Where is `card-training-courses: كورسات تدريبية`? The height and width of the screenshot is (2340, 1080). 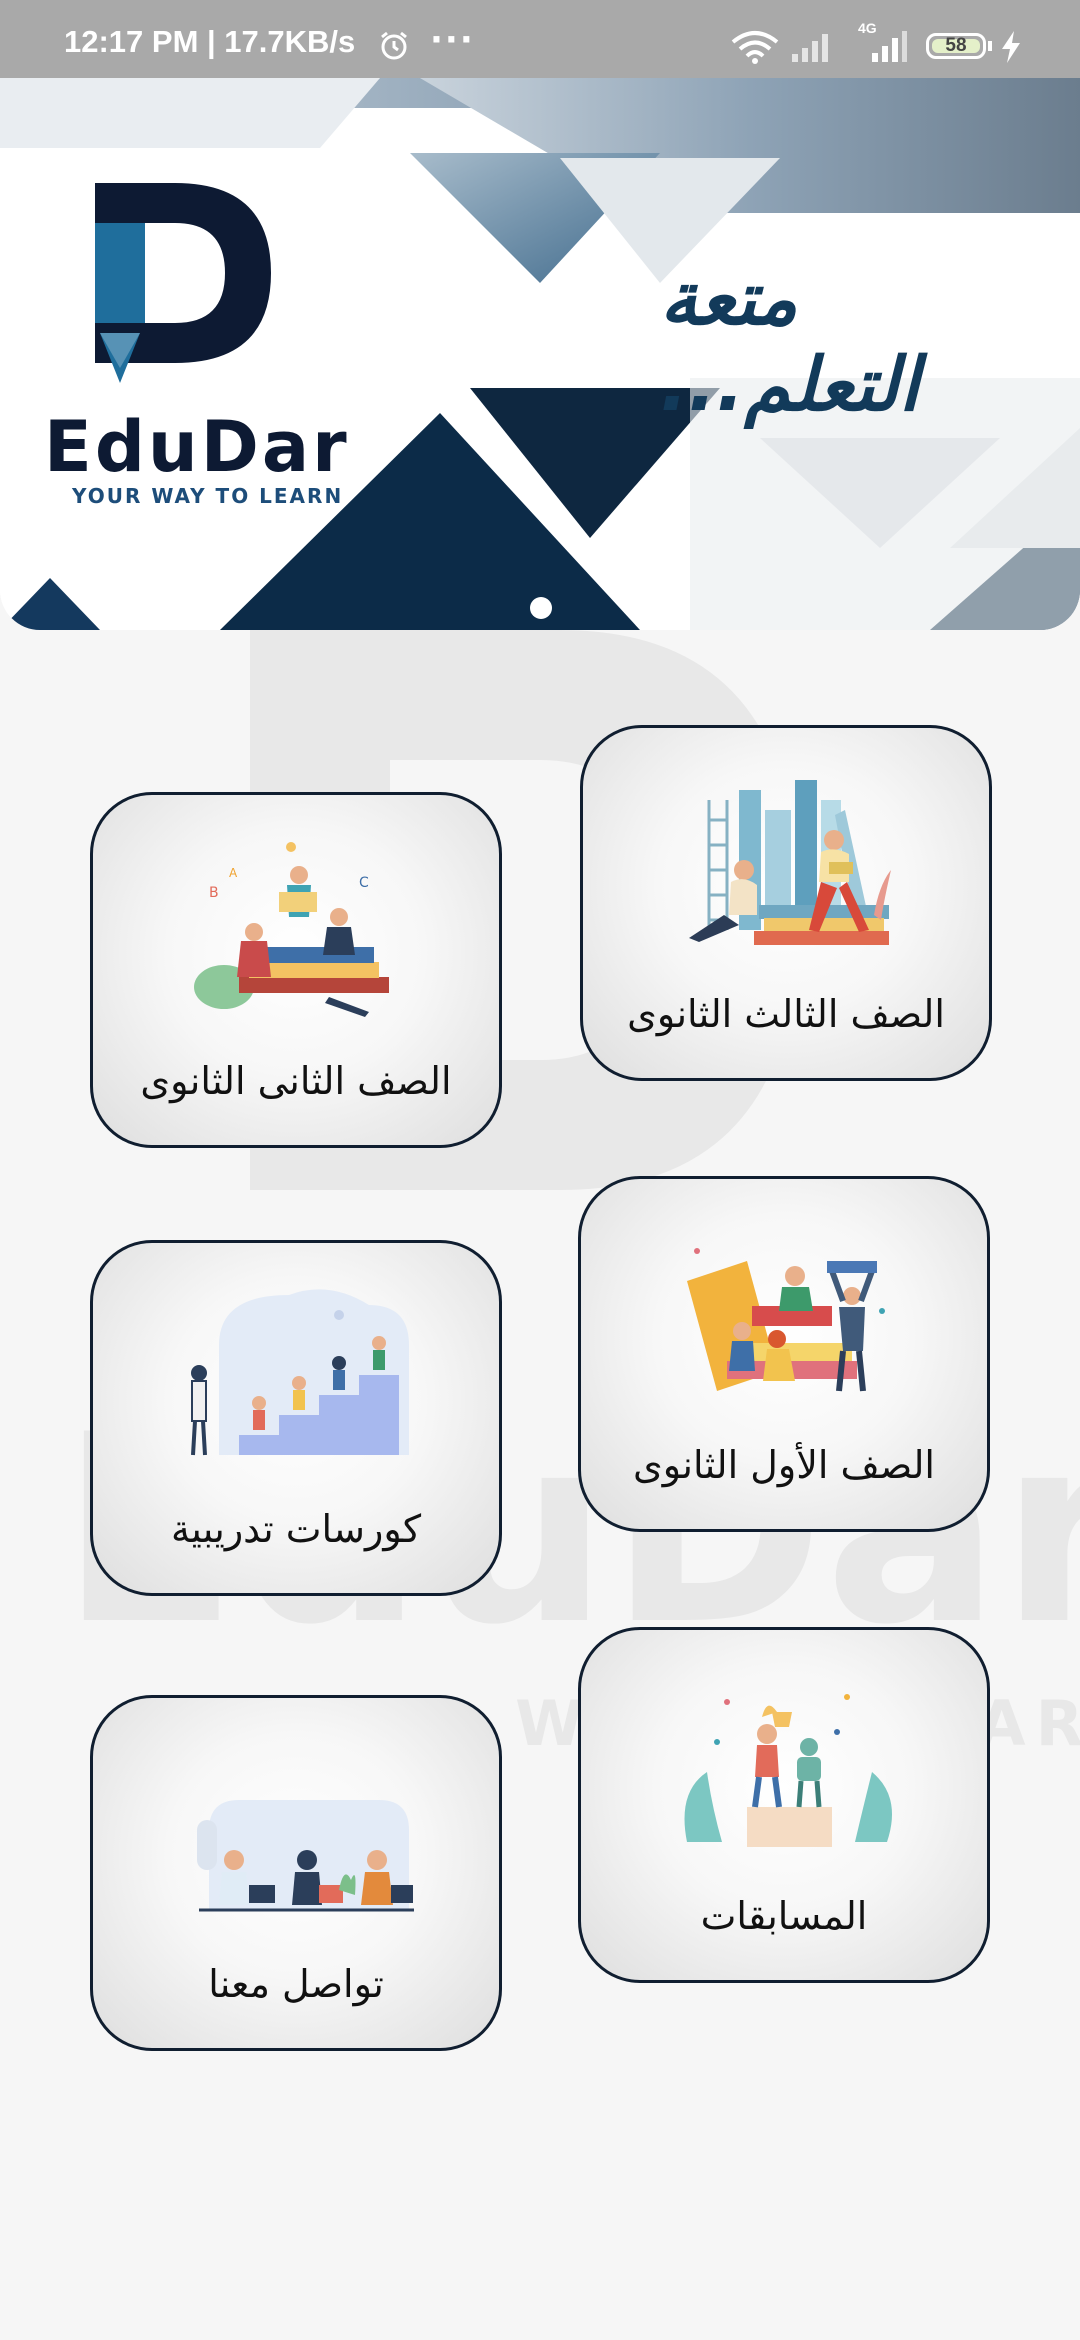
card-training-courses: كورسات تدريبية is located at coordinates (296, 1418).